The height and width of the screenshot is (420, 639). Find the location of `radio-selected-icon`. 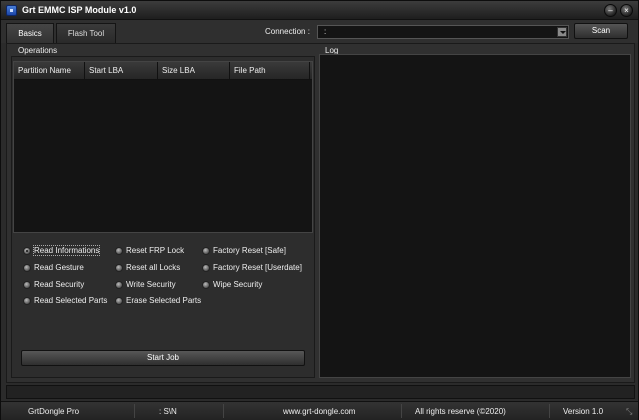

radio-selected-icon is located at coordinates (27, 251).